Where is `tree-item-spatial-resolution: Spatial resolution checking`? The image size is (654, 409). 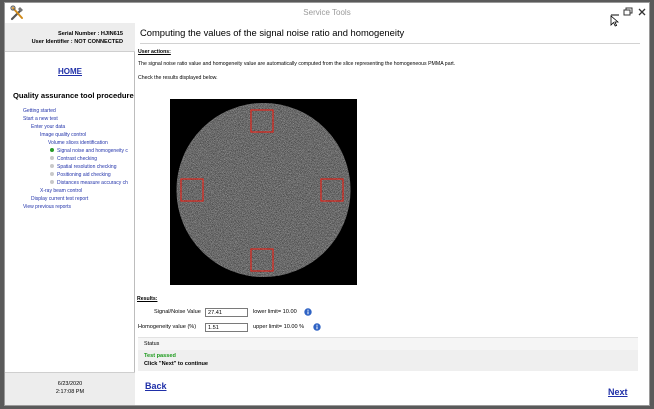 tree-item-spatial-resolution: Spatial resolution checking is located at coordinates (83, 167).